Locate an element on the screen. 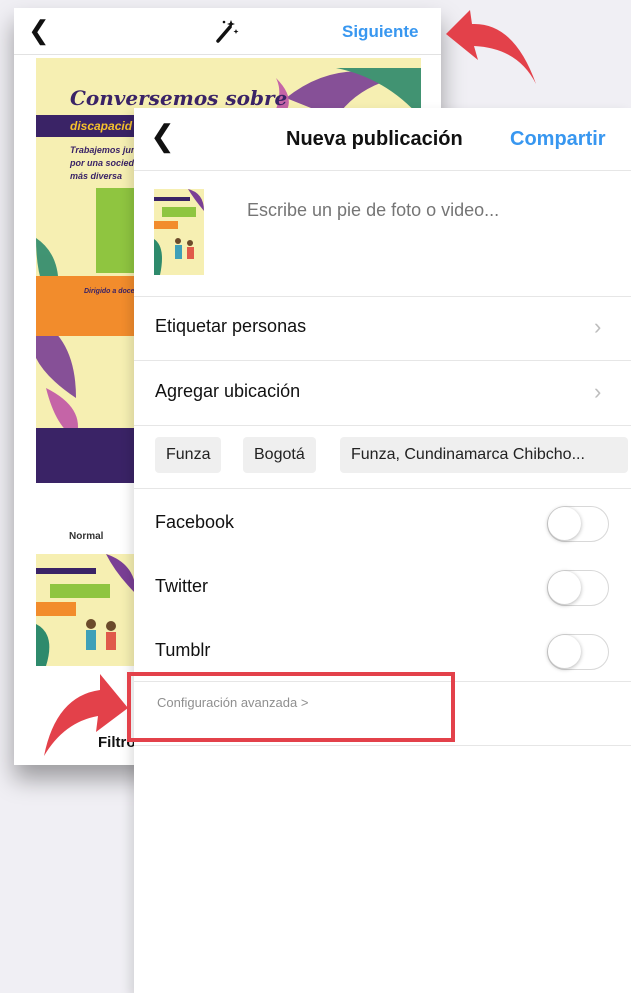 The image size is (631, 993). add-location-row: Agregar ubicación › is located at coordinates (382, 393).